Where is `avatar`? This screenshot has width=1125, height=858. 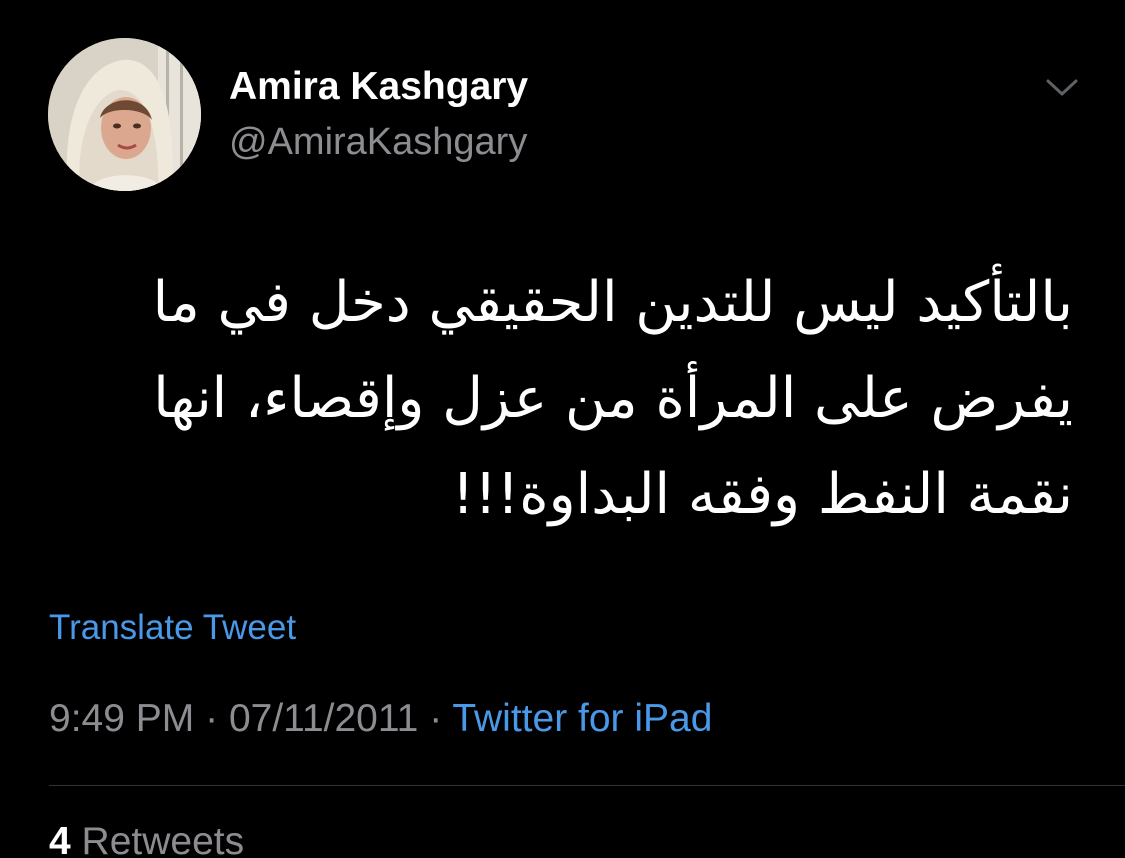 avatar is located at coordinates (124, 114).